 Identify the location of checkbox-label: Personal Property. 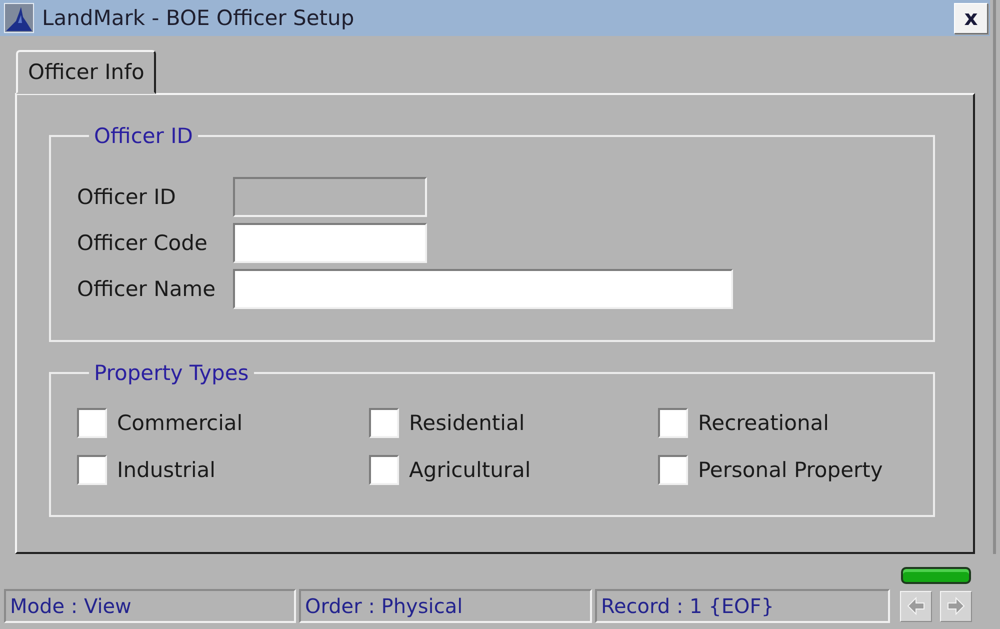
(790, 470).